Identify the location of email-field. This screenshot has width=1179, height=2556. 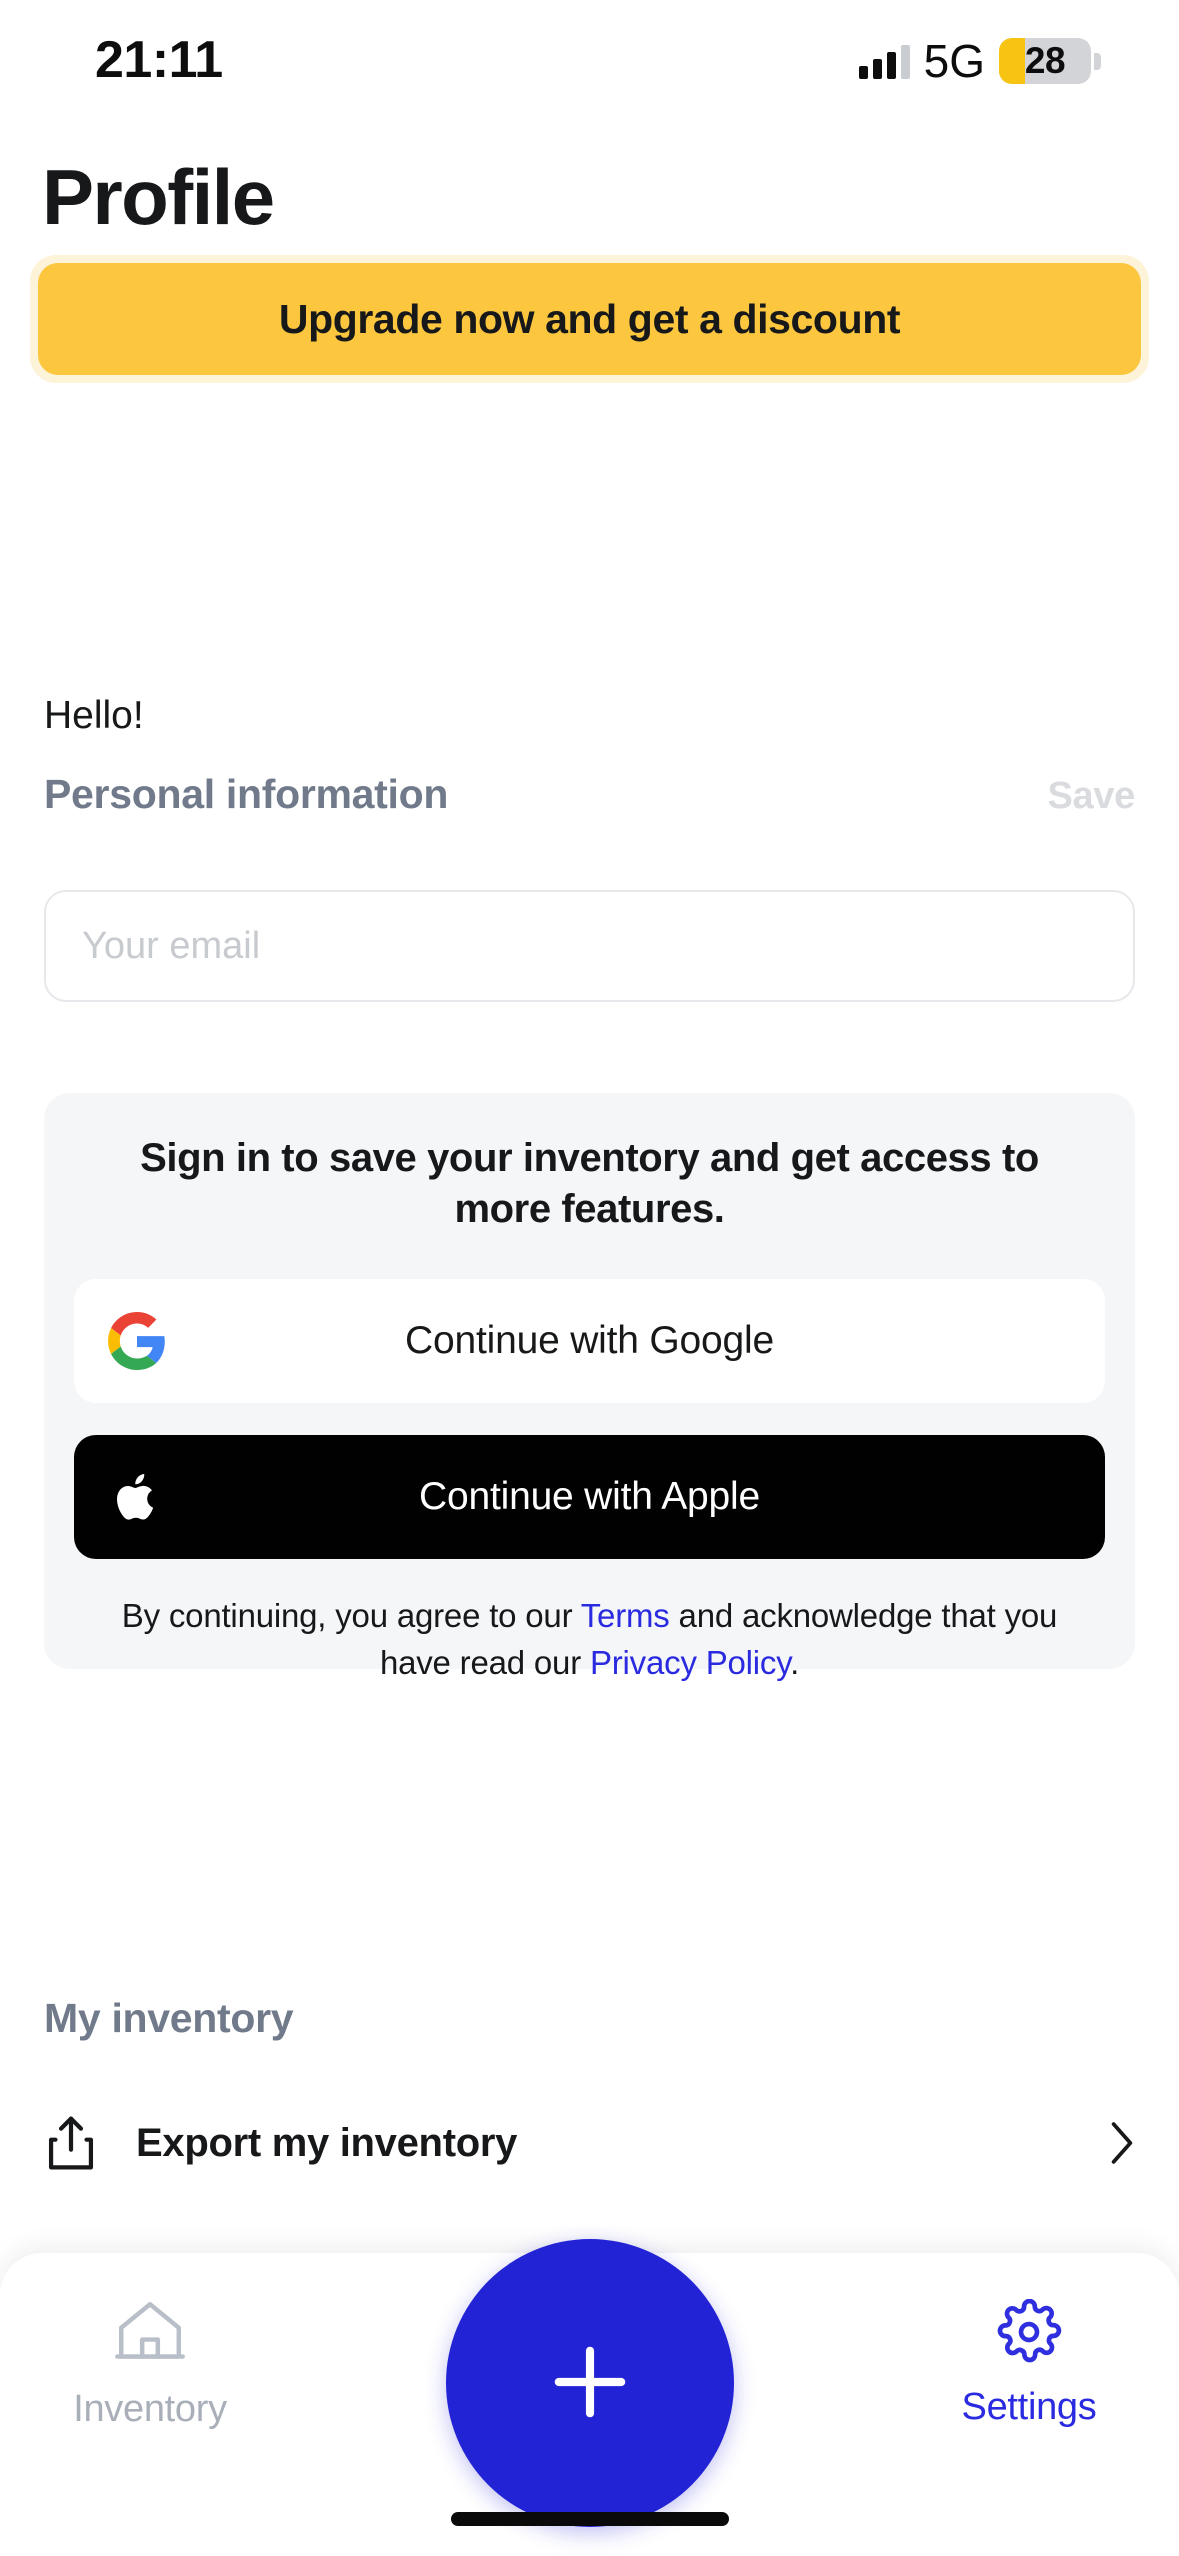
(589, 946).